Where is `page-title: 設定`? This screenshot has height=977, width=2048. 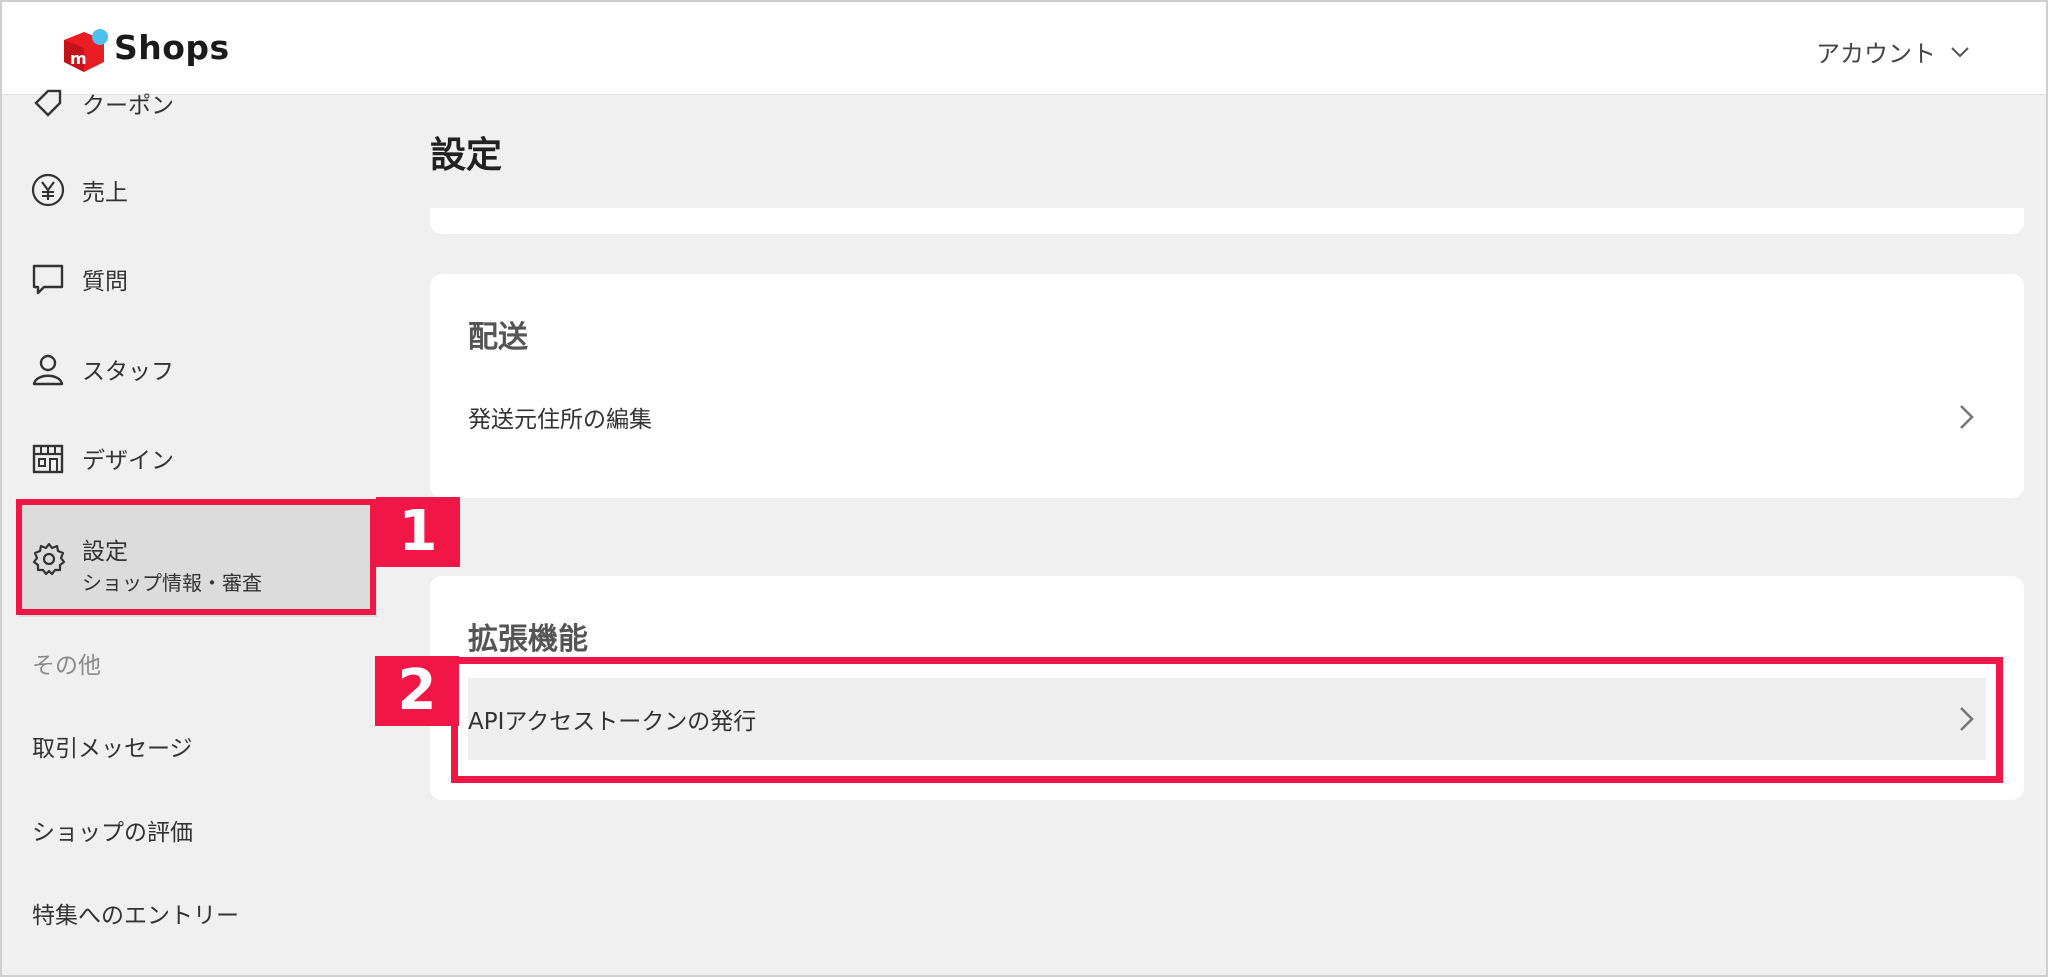
page-title: 設定 is located at coordinates (466, 155).